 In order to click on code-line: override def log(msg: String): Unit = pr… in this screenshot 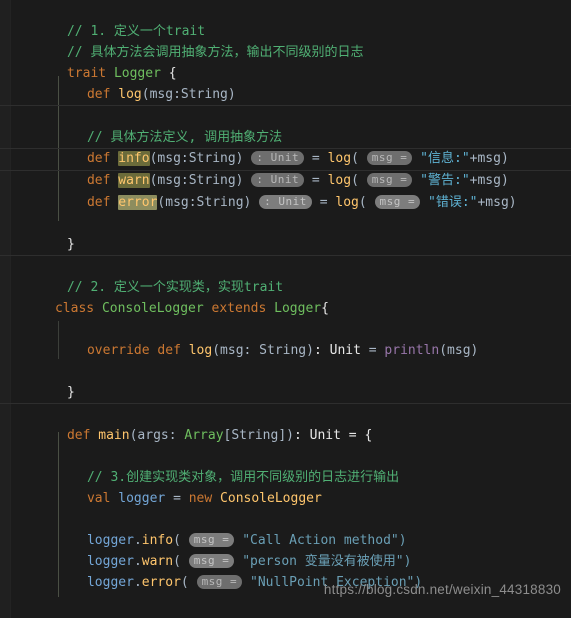, I will do `click(285, 338)`.